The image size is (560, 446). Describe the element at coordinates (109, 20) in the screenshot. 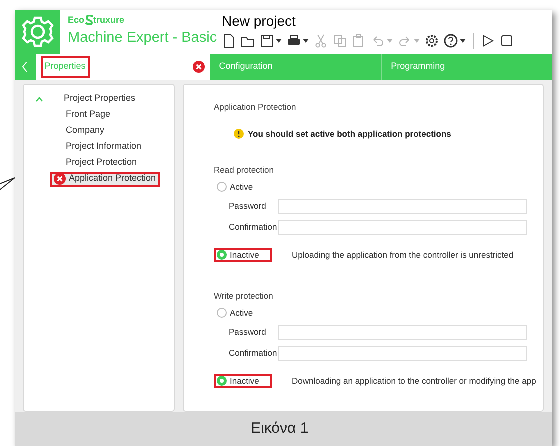

I see `logo-text: truxure` at that location.